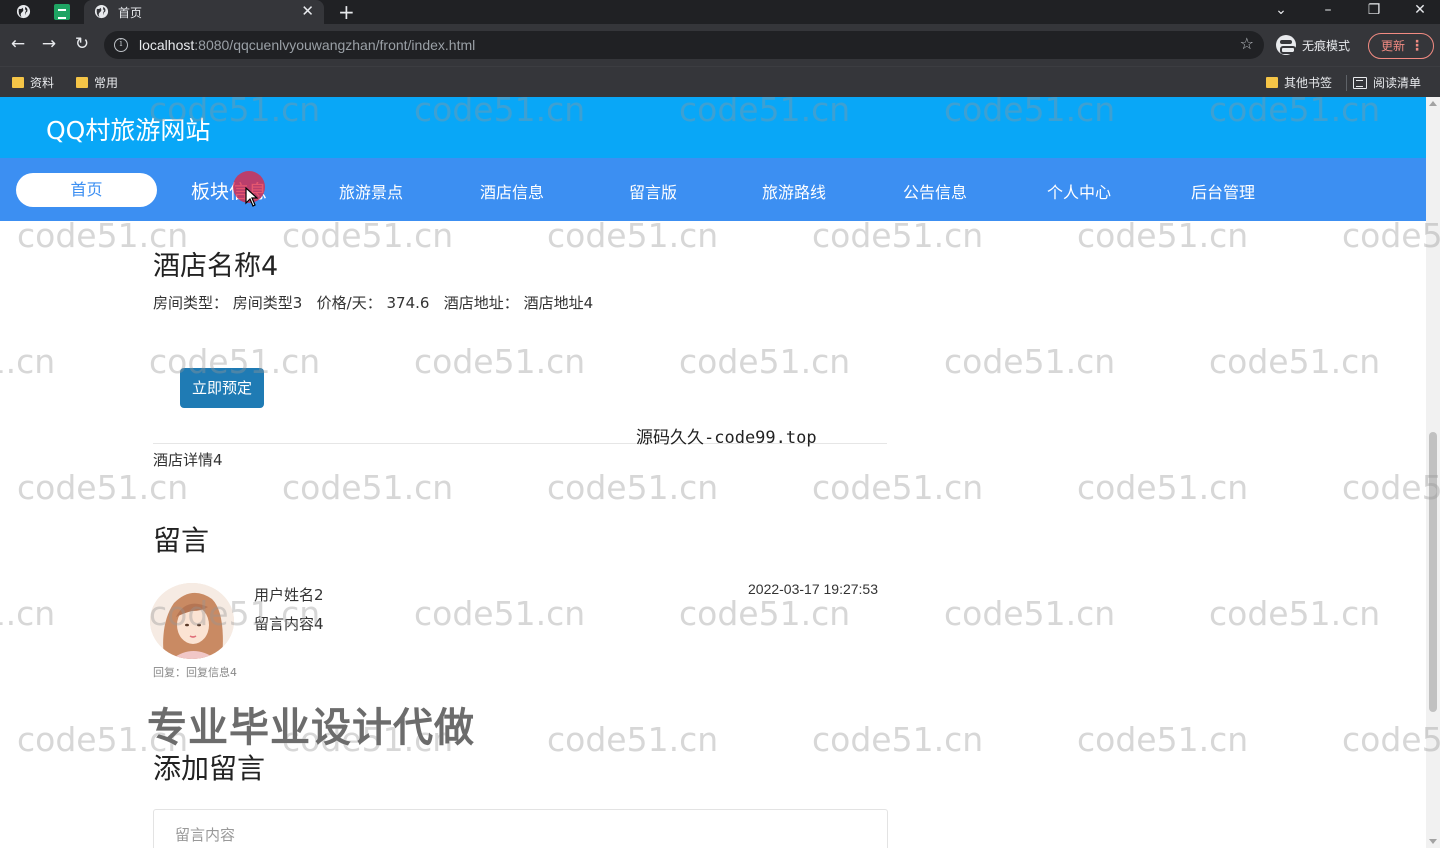  I want to click on scrollbar-thumb, so click(1433, 572).